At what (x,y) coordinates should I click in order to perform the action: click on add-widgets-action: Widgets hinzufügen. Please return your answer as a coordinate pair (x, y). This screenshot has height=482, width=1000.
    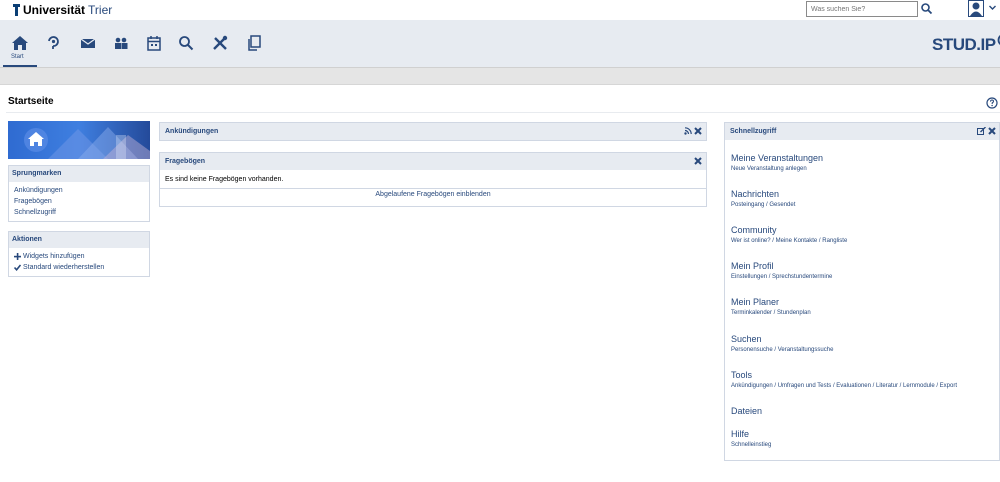
    Looking at the image, I should click on (79, 256).